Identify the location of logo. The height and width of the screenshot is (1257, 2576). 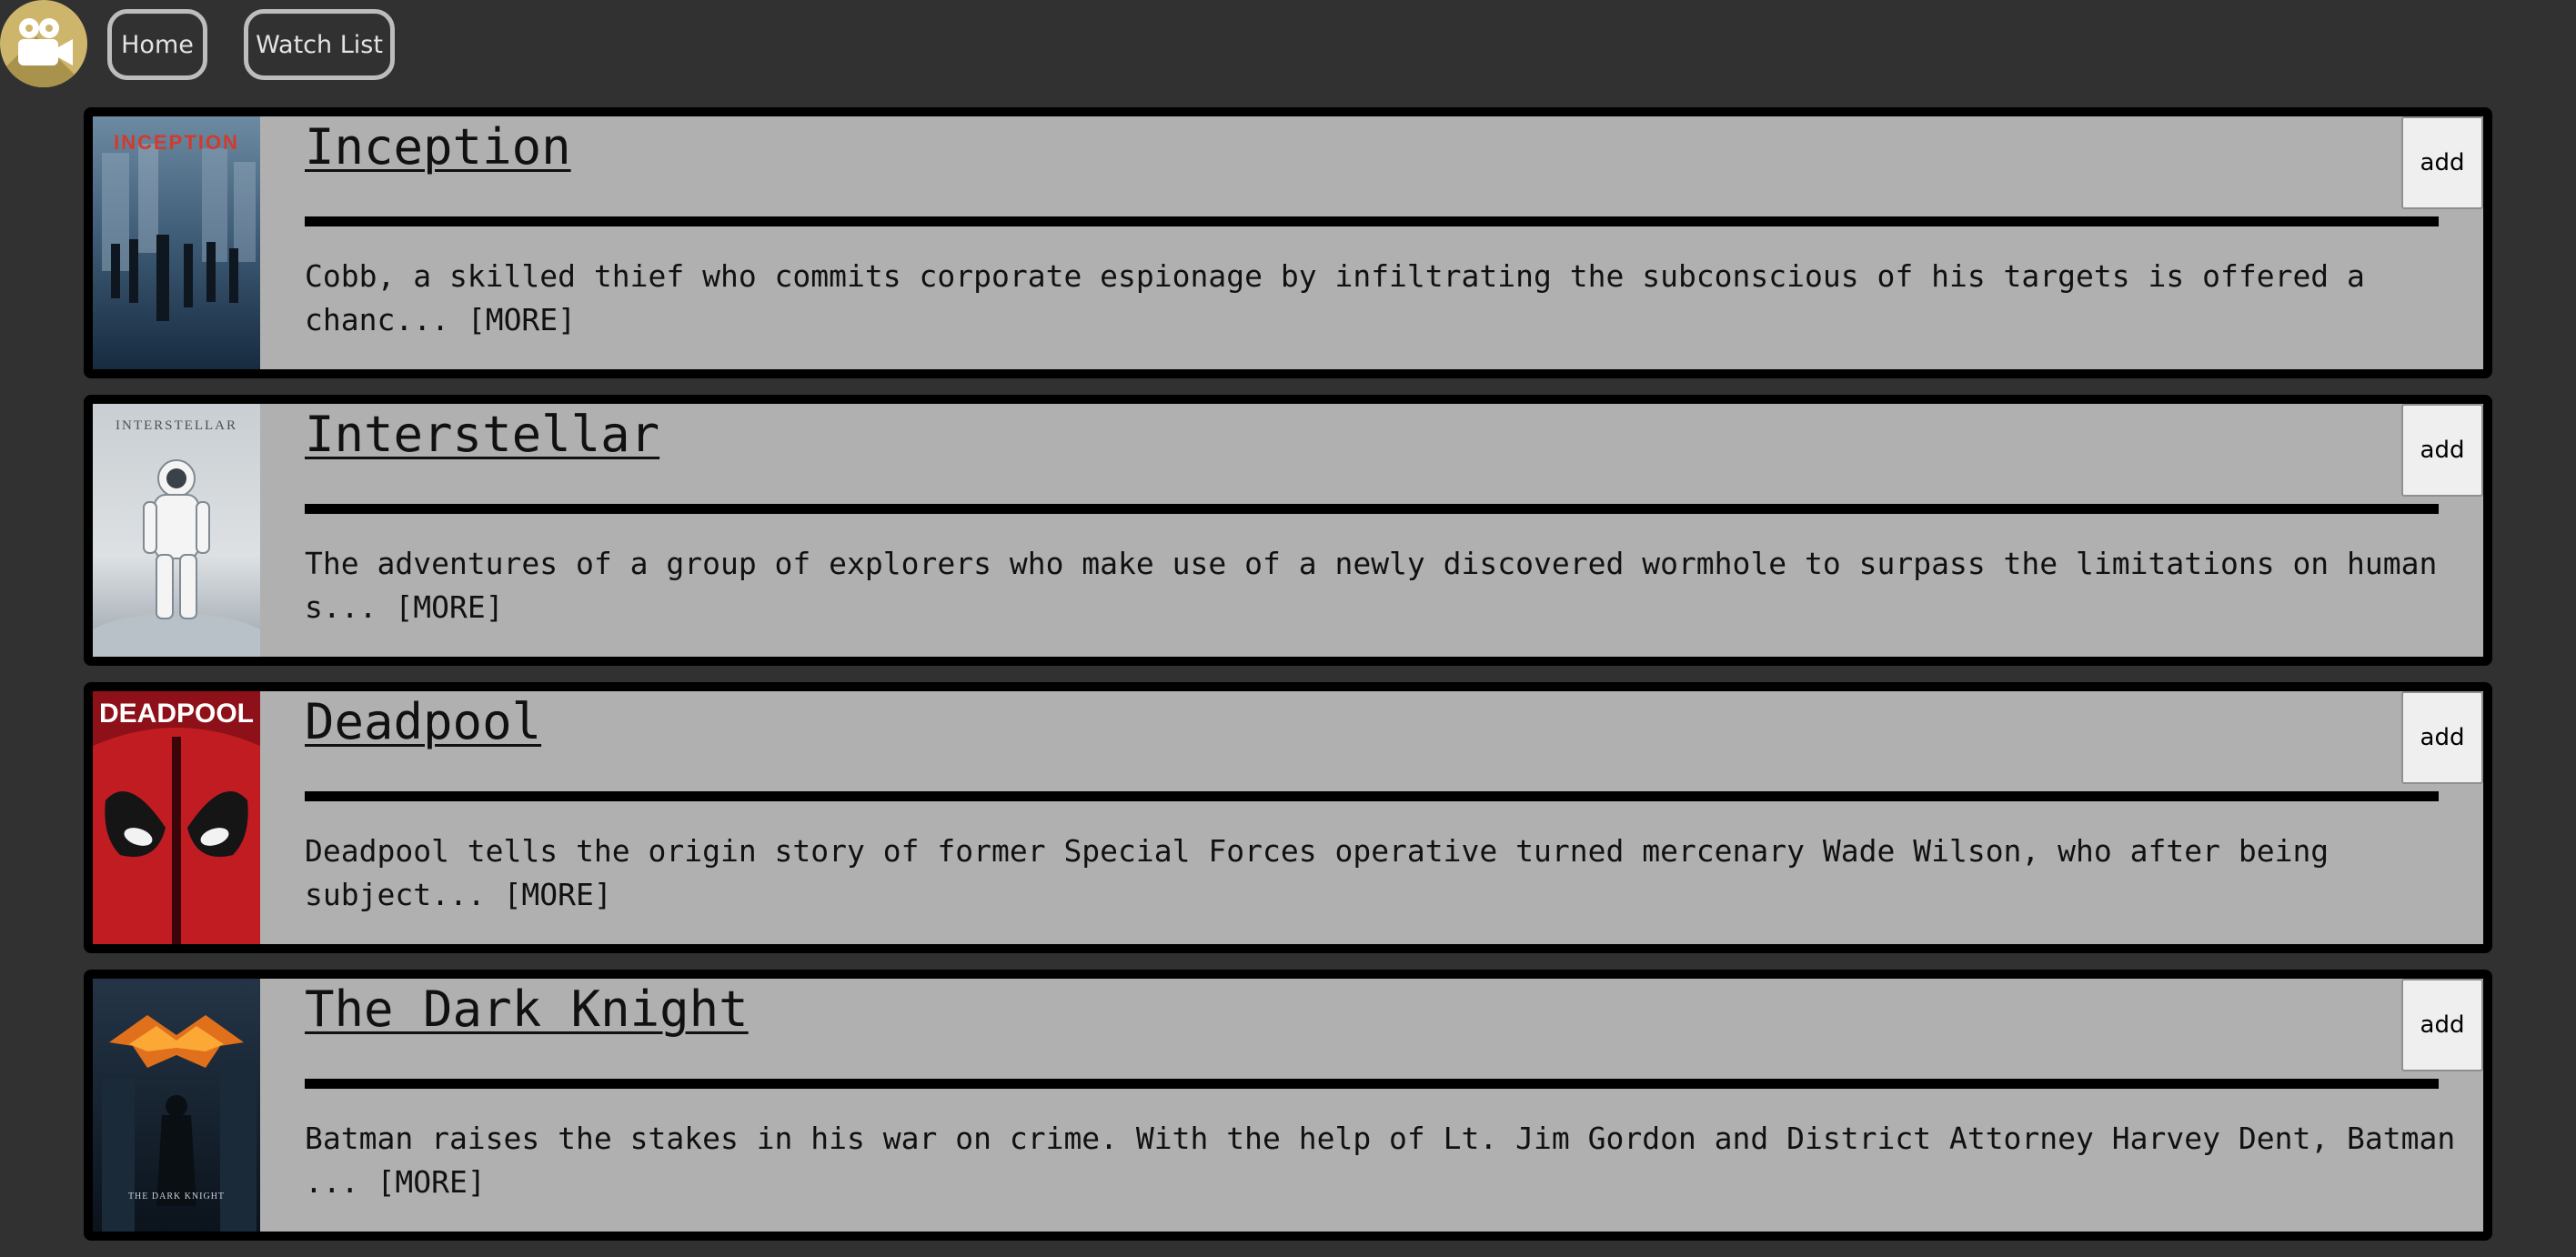
(43, 43).